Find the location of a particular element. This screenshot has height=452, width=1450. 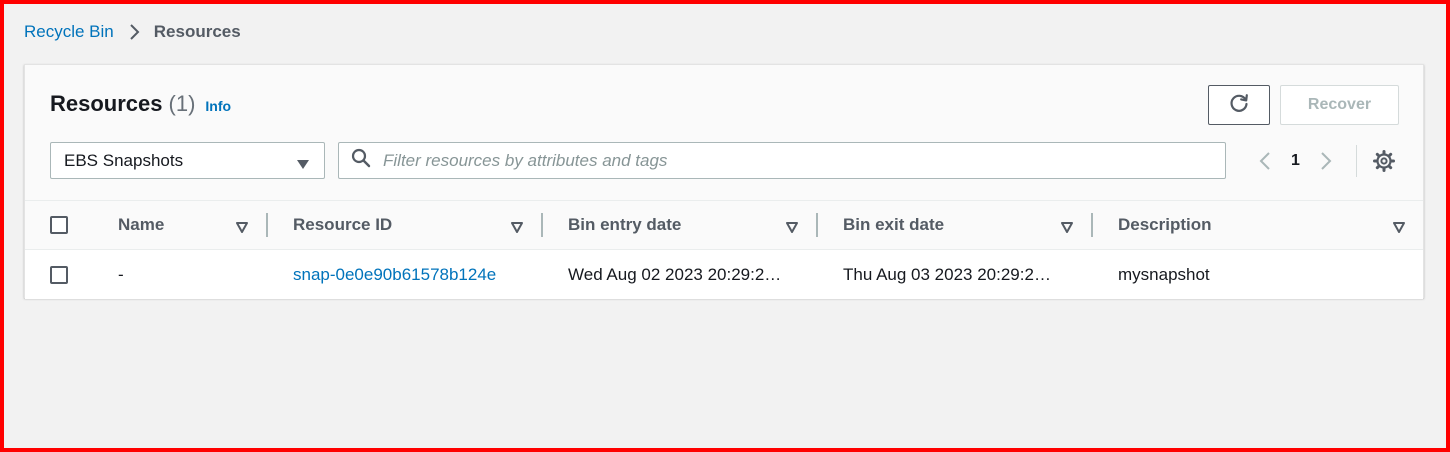

gear-icon is located at coordinates (1383, 161).